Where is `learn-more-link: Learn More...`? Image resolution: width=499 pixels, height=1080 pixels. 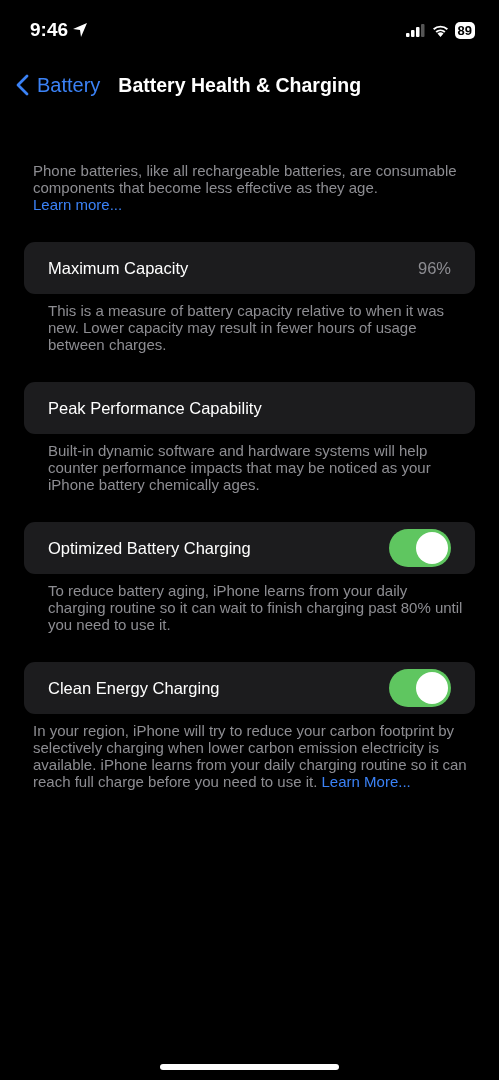 learn-more-link: Learn More... is located at coordinates (366, 781).